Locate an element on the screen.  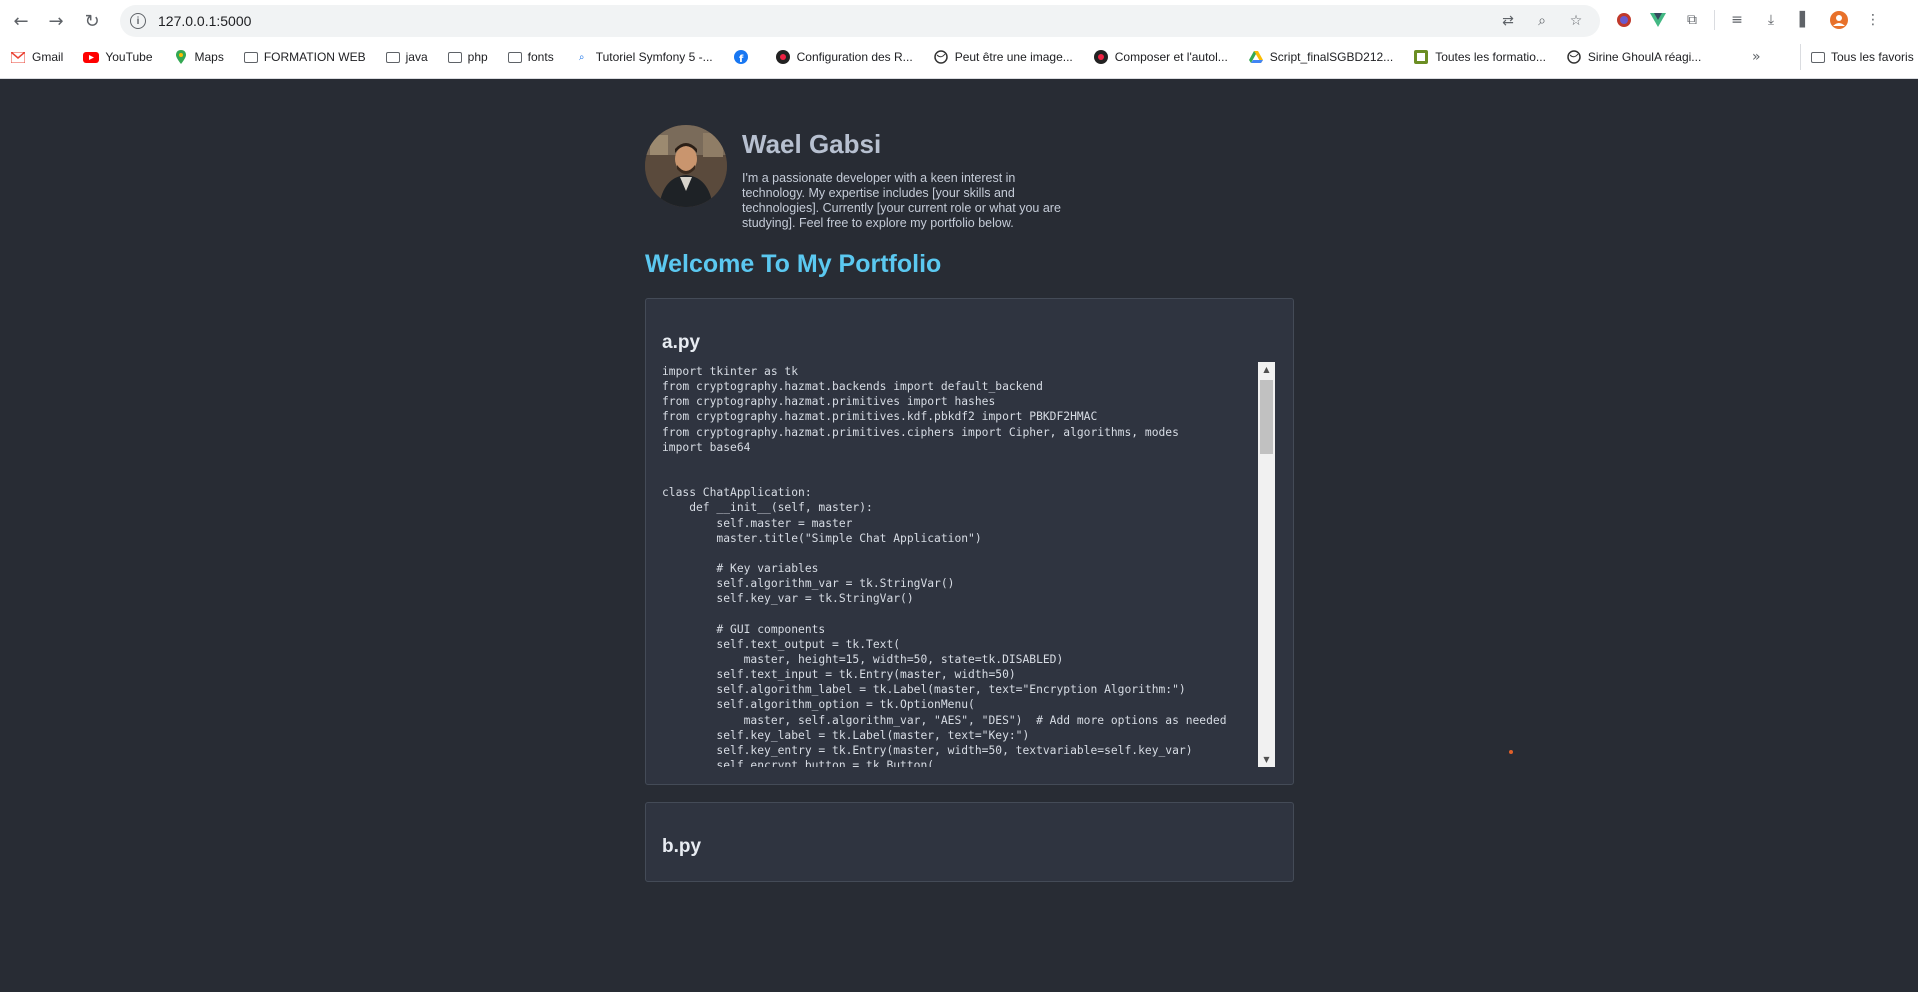
maps-icon is located at coordinates (181, 57).